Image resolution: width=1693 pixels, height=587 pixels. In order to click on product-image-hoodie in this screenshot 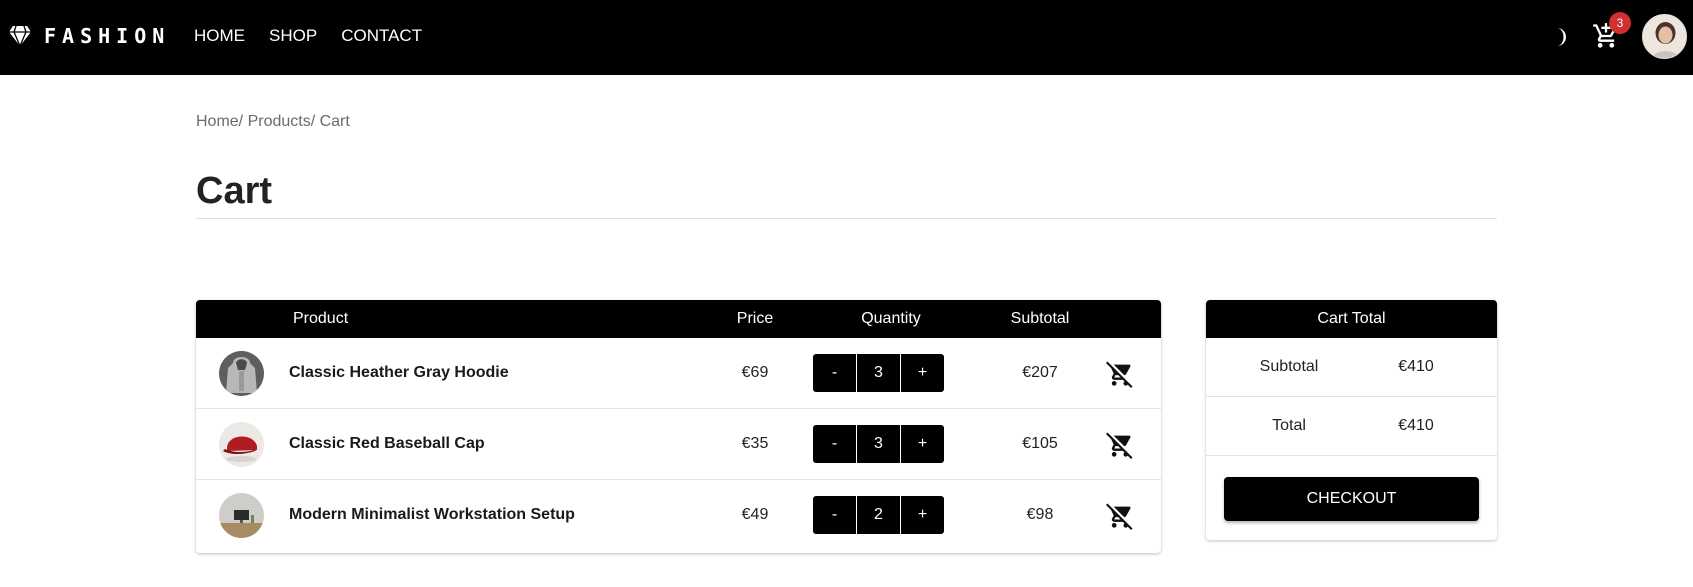, I will do `click(241, 373)`.